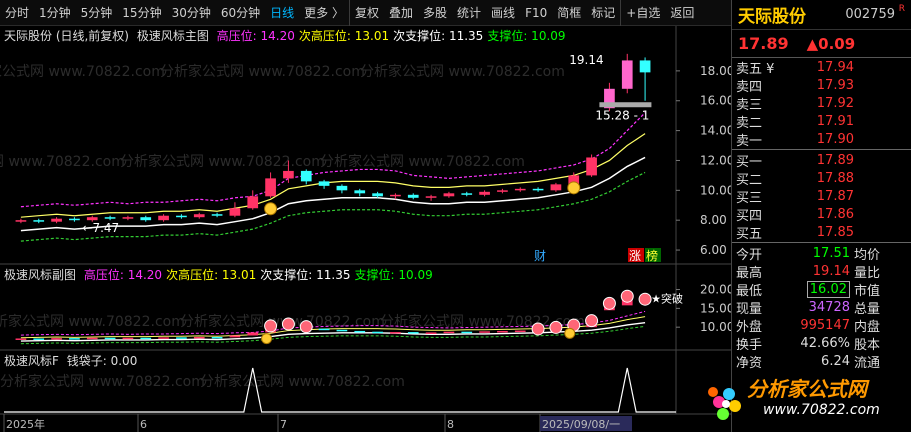  I want to click on high-price-label: 19.14, so click(586, 60).